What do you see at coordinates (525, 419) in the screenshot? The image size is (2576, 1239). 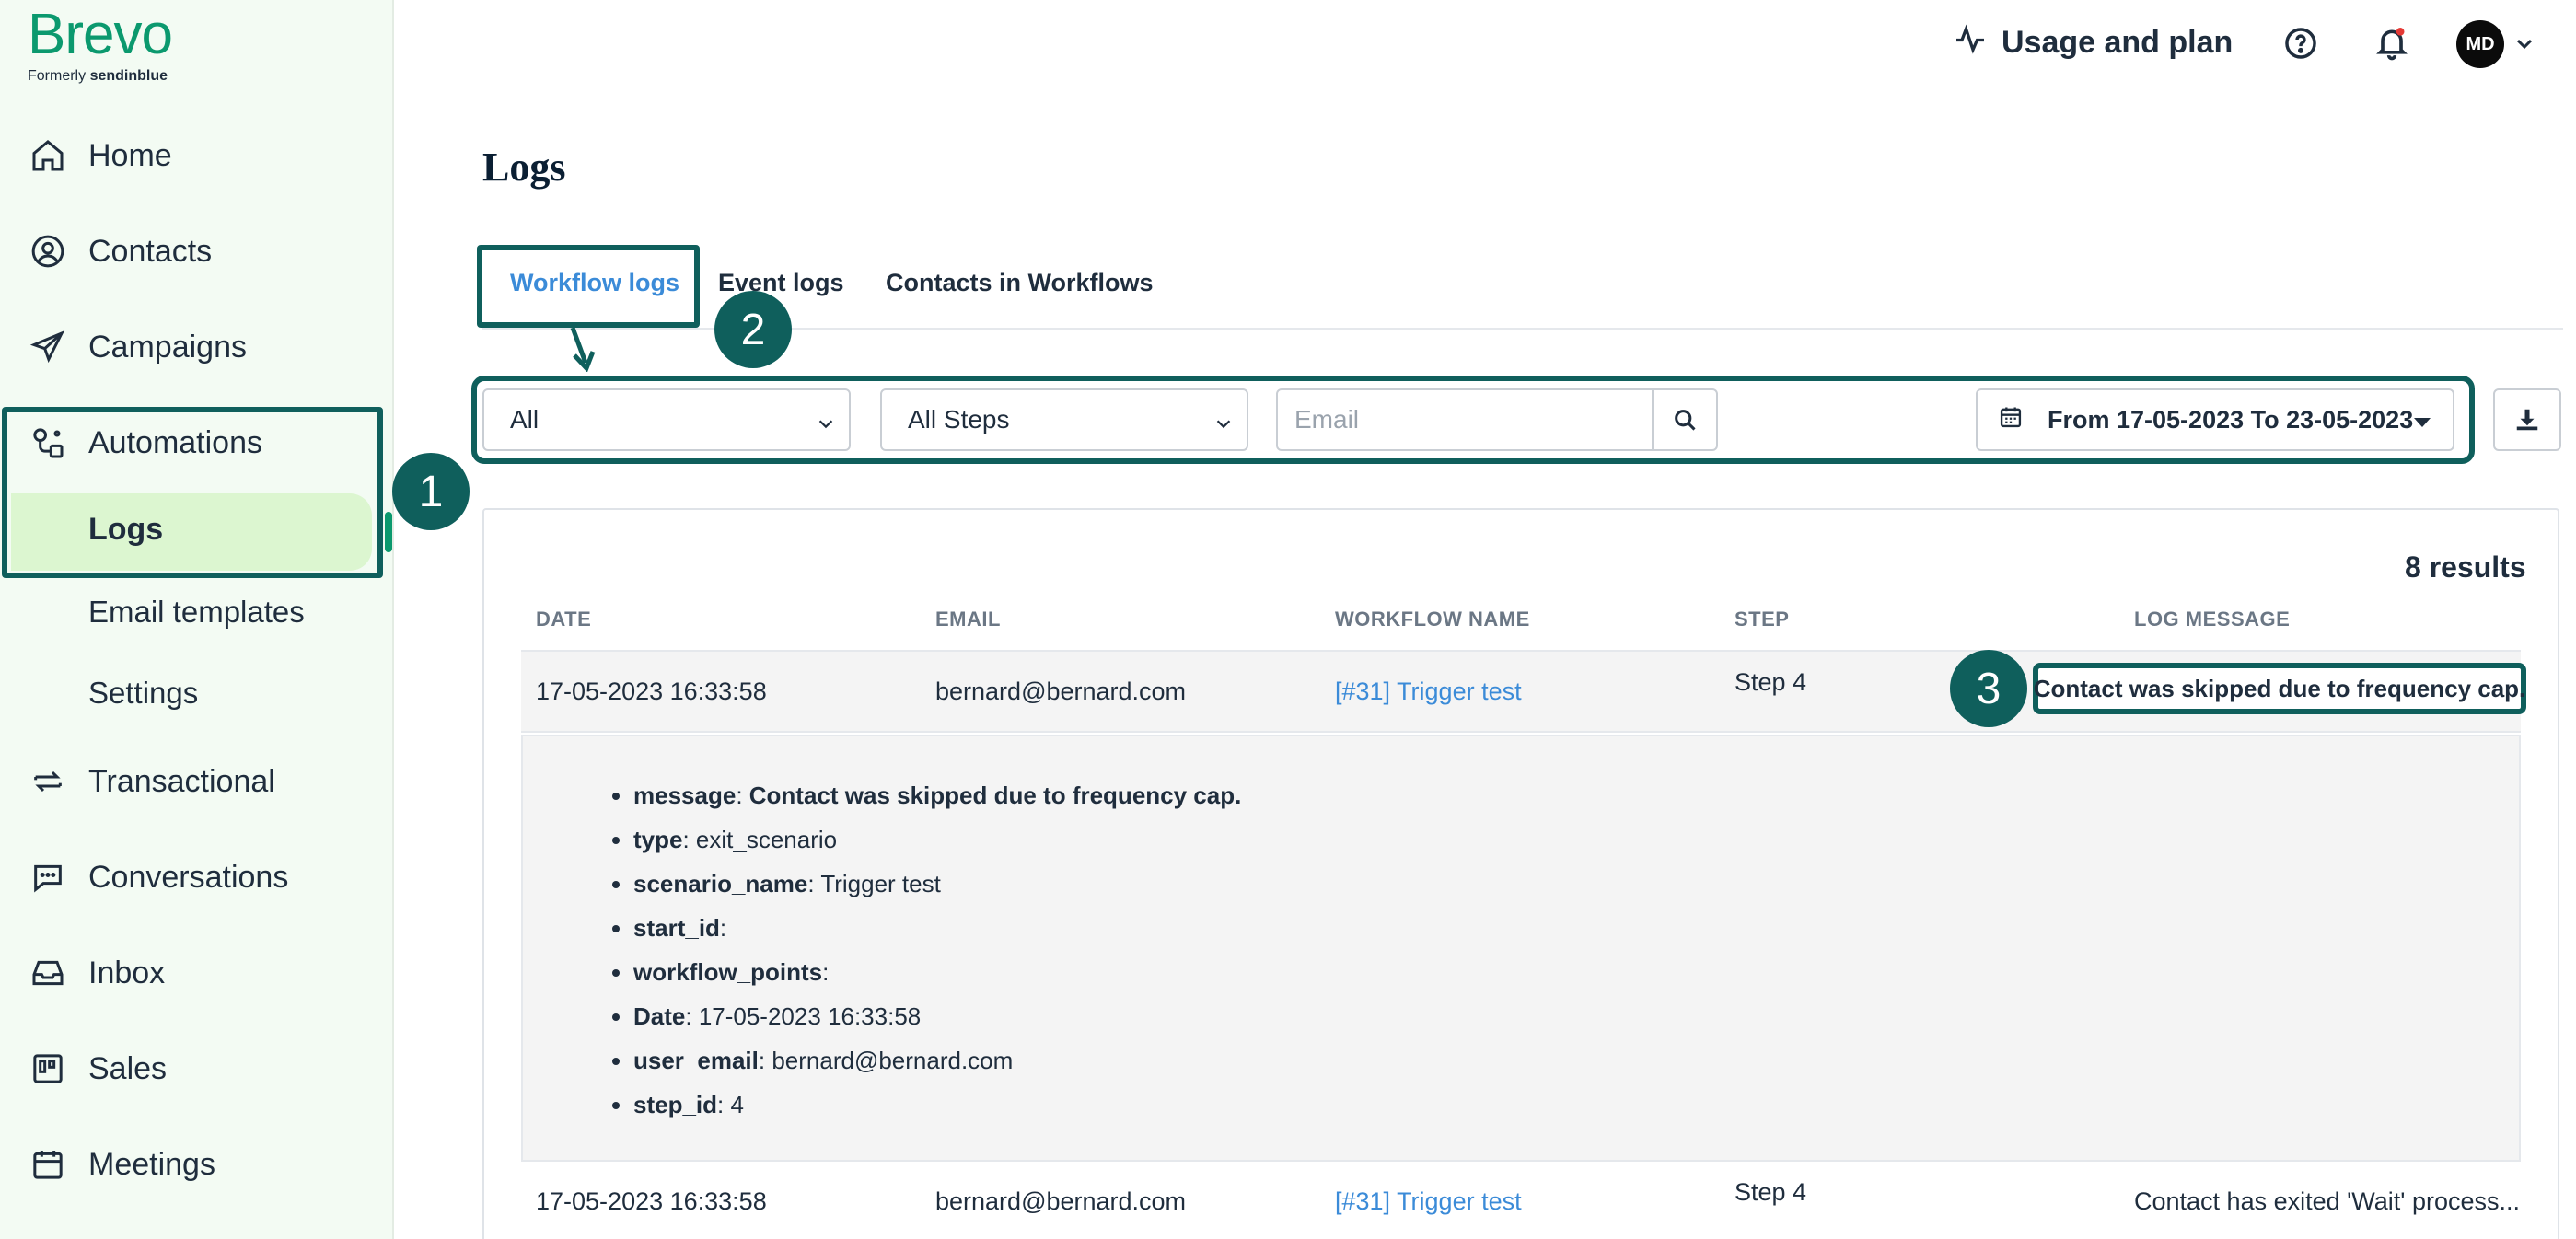 I see `status-select-value: All` at bounding box center [525, 419].